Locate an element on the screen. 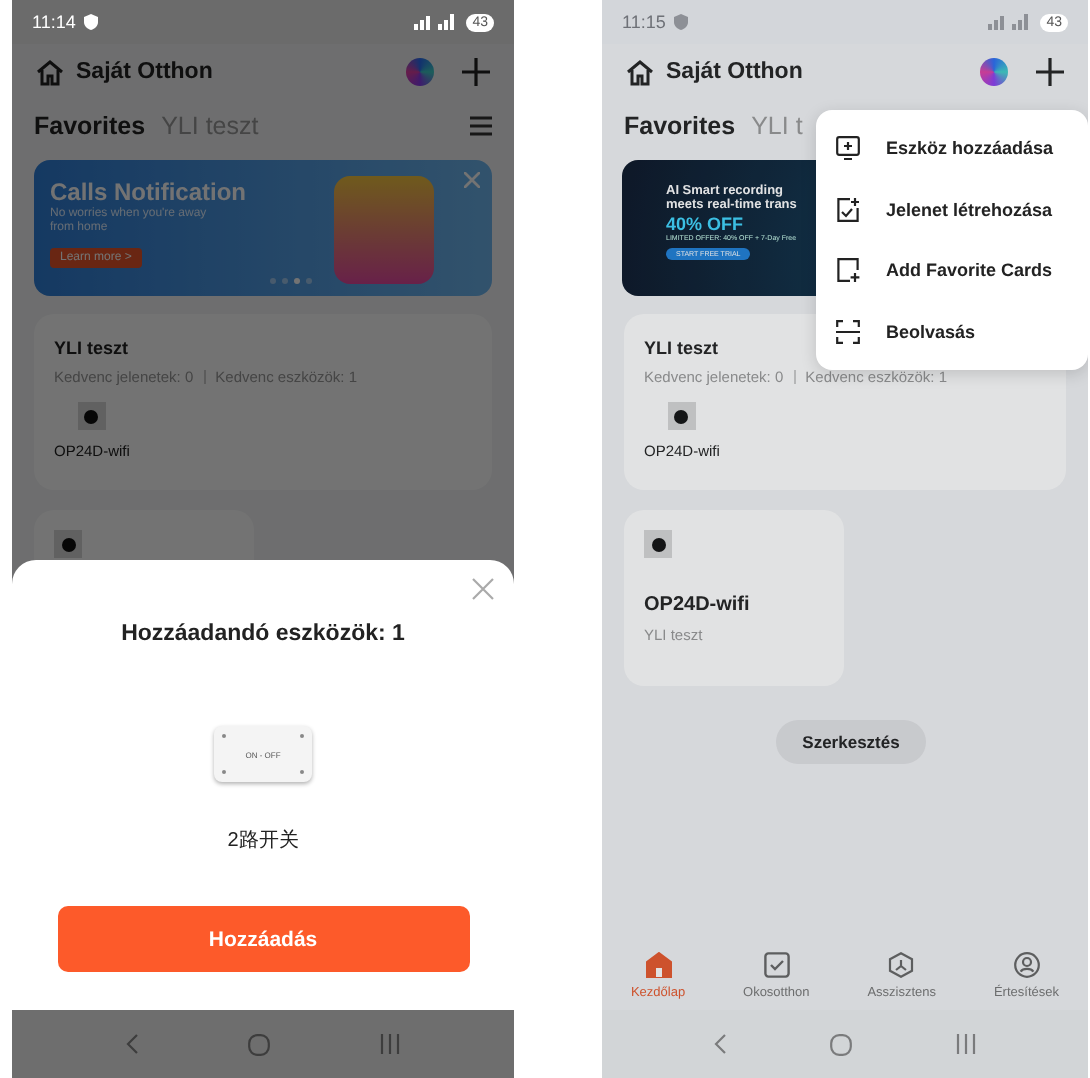 The height and width of the screenshot is (1078, 1090). scene-add-icon is located at coordinates (848, 209).